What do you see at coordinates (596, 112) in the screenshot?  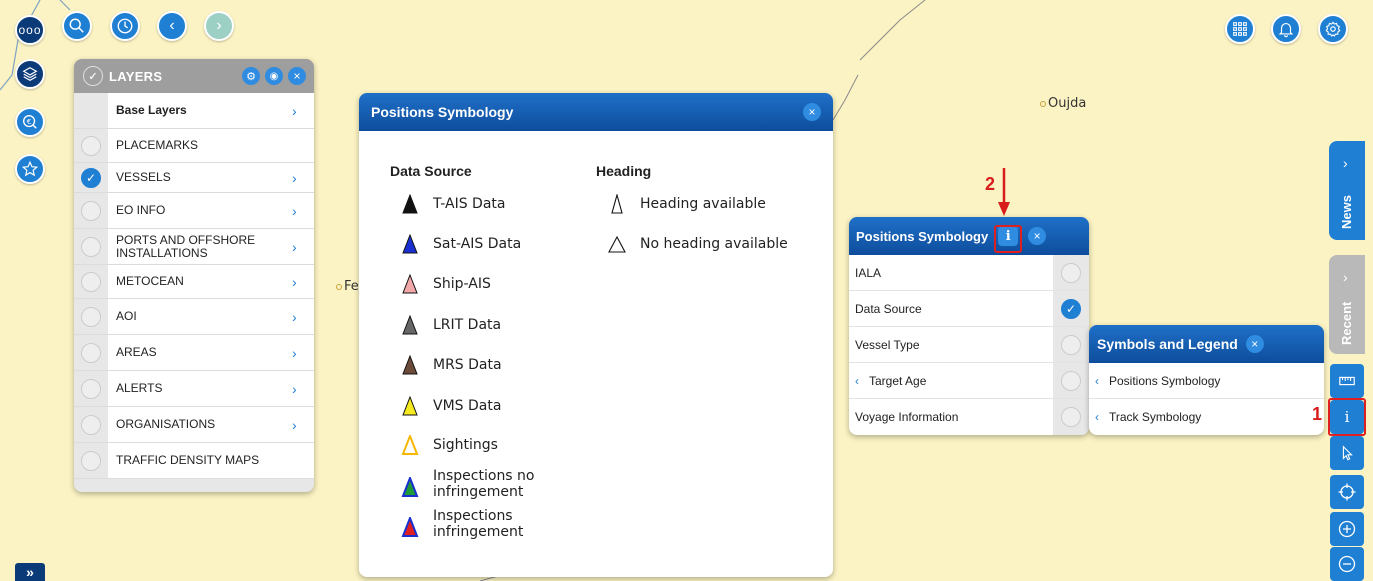 I see `legend-header: Positions Symbology ×` at bounding box center [596, 112].